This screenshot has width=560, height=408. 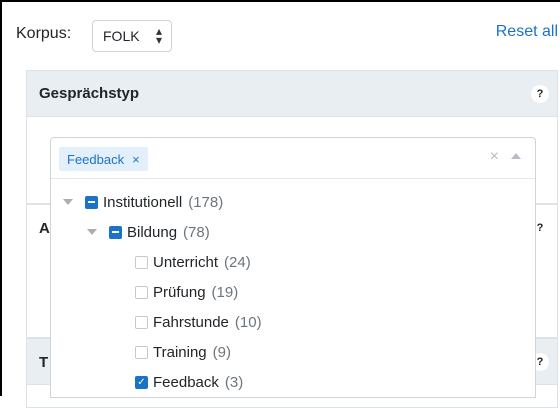 I want to click on panel-header: Gesprächstyp ?, so click(x=292, y=94).